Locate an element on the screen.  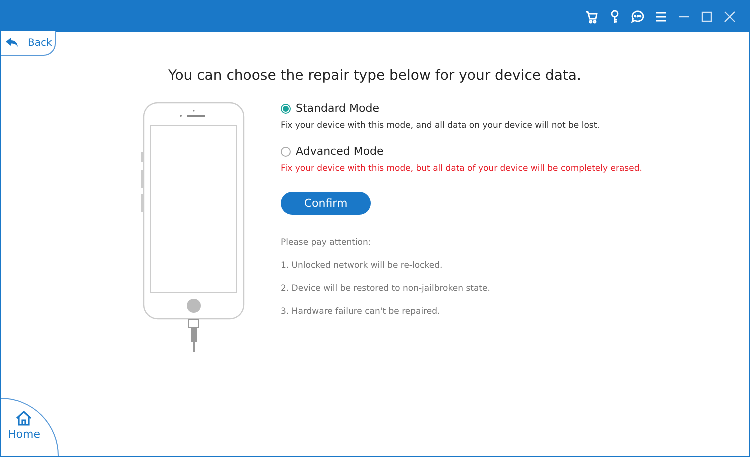
home-button: Home is located at coordinates (30, 427).